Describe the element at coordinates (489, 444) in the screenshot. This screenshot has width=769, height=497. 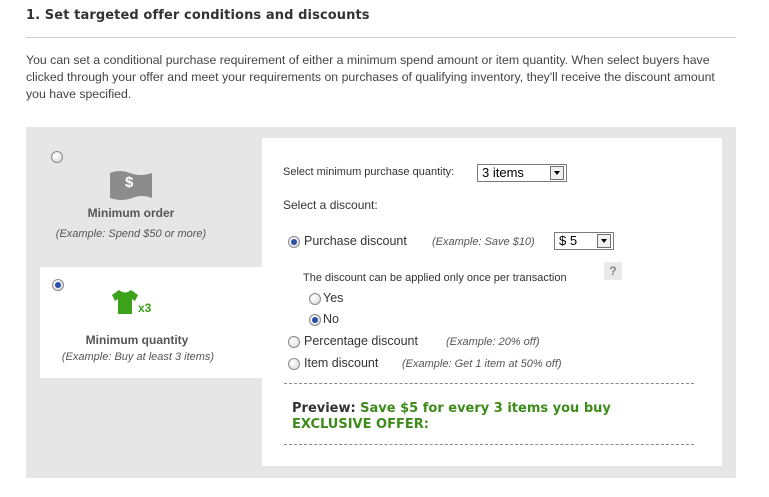
I see `preview-bottom-divider` at that location.